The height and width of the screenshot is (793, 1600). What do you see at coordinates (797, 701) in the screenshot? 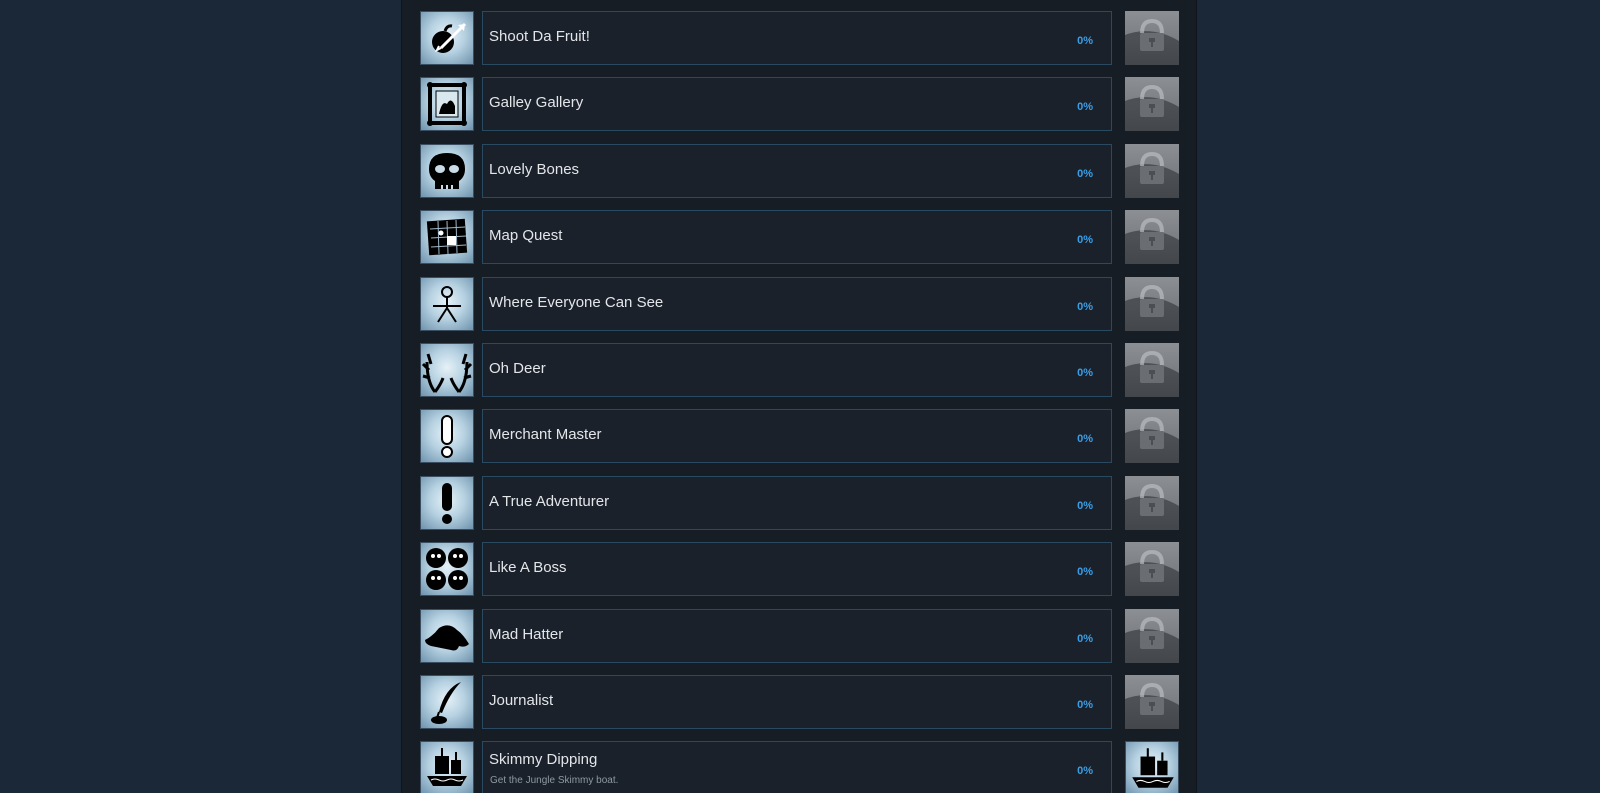
I see `achievement-info: Journalist 0%` at bounding box center [797, 701].